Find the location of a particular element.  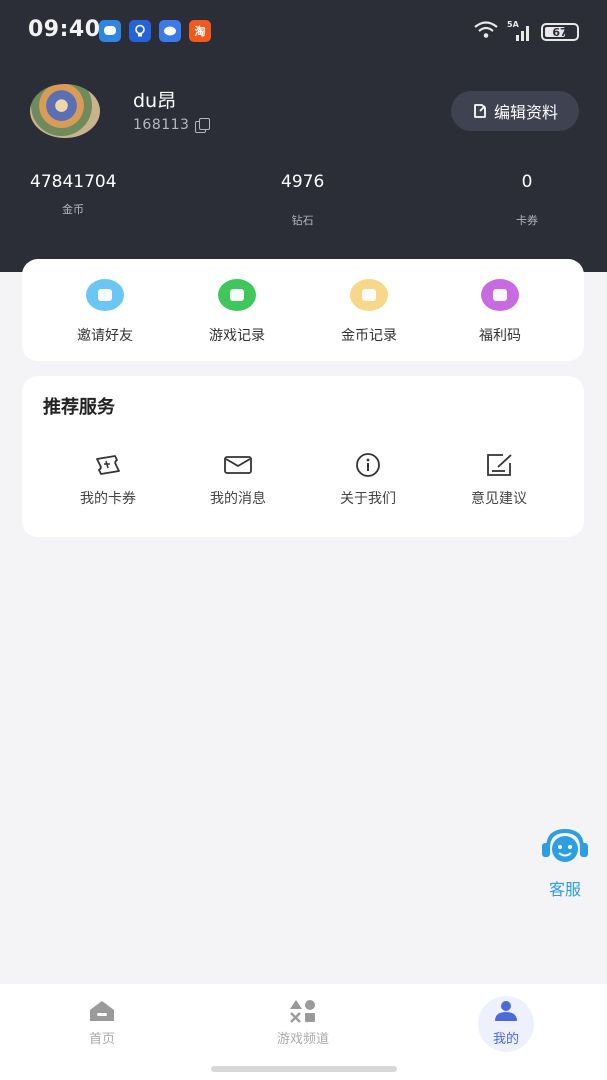

taobao-icon: 淘 is located at coordinates (200, 31).